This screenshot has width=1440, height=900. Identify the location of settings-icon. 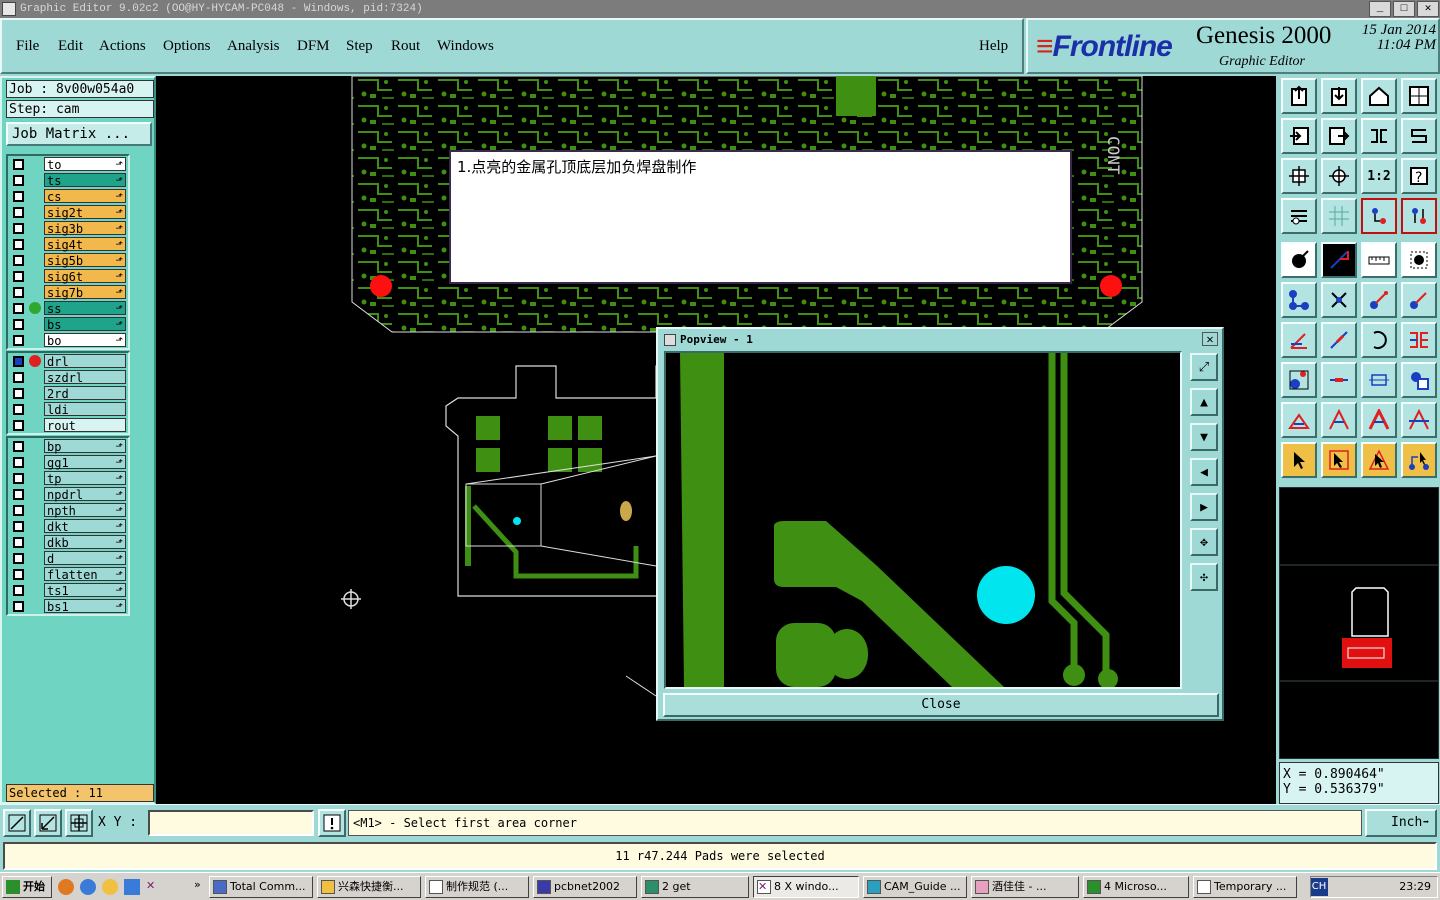
(1299, 216).